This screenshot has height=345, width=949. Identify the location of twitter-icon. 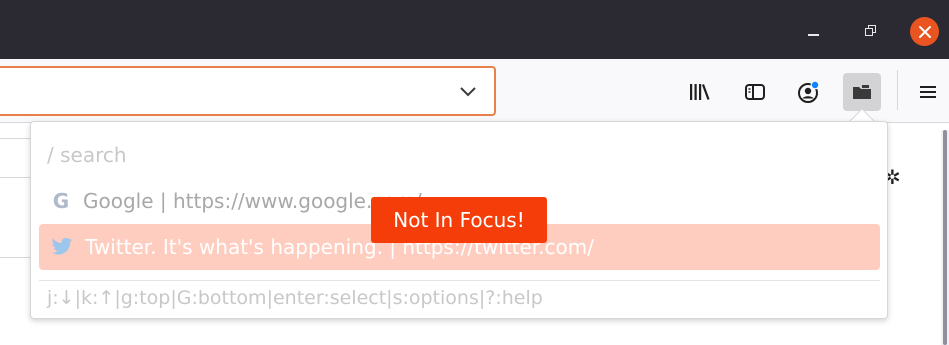
(62, 246).